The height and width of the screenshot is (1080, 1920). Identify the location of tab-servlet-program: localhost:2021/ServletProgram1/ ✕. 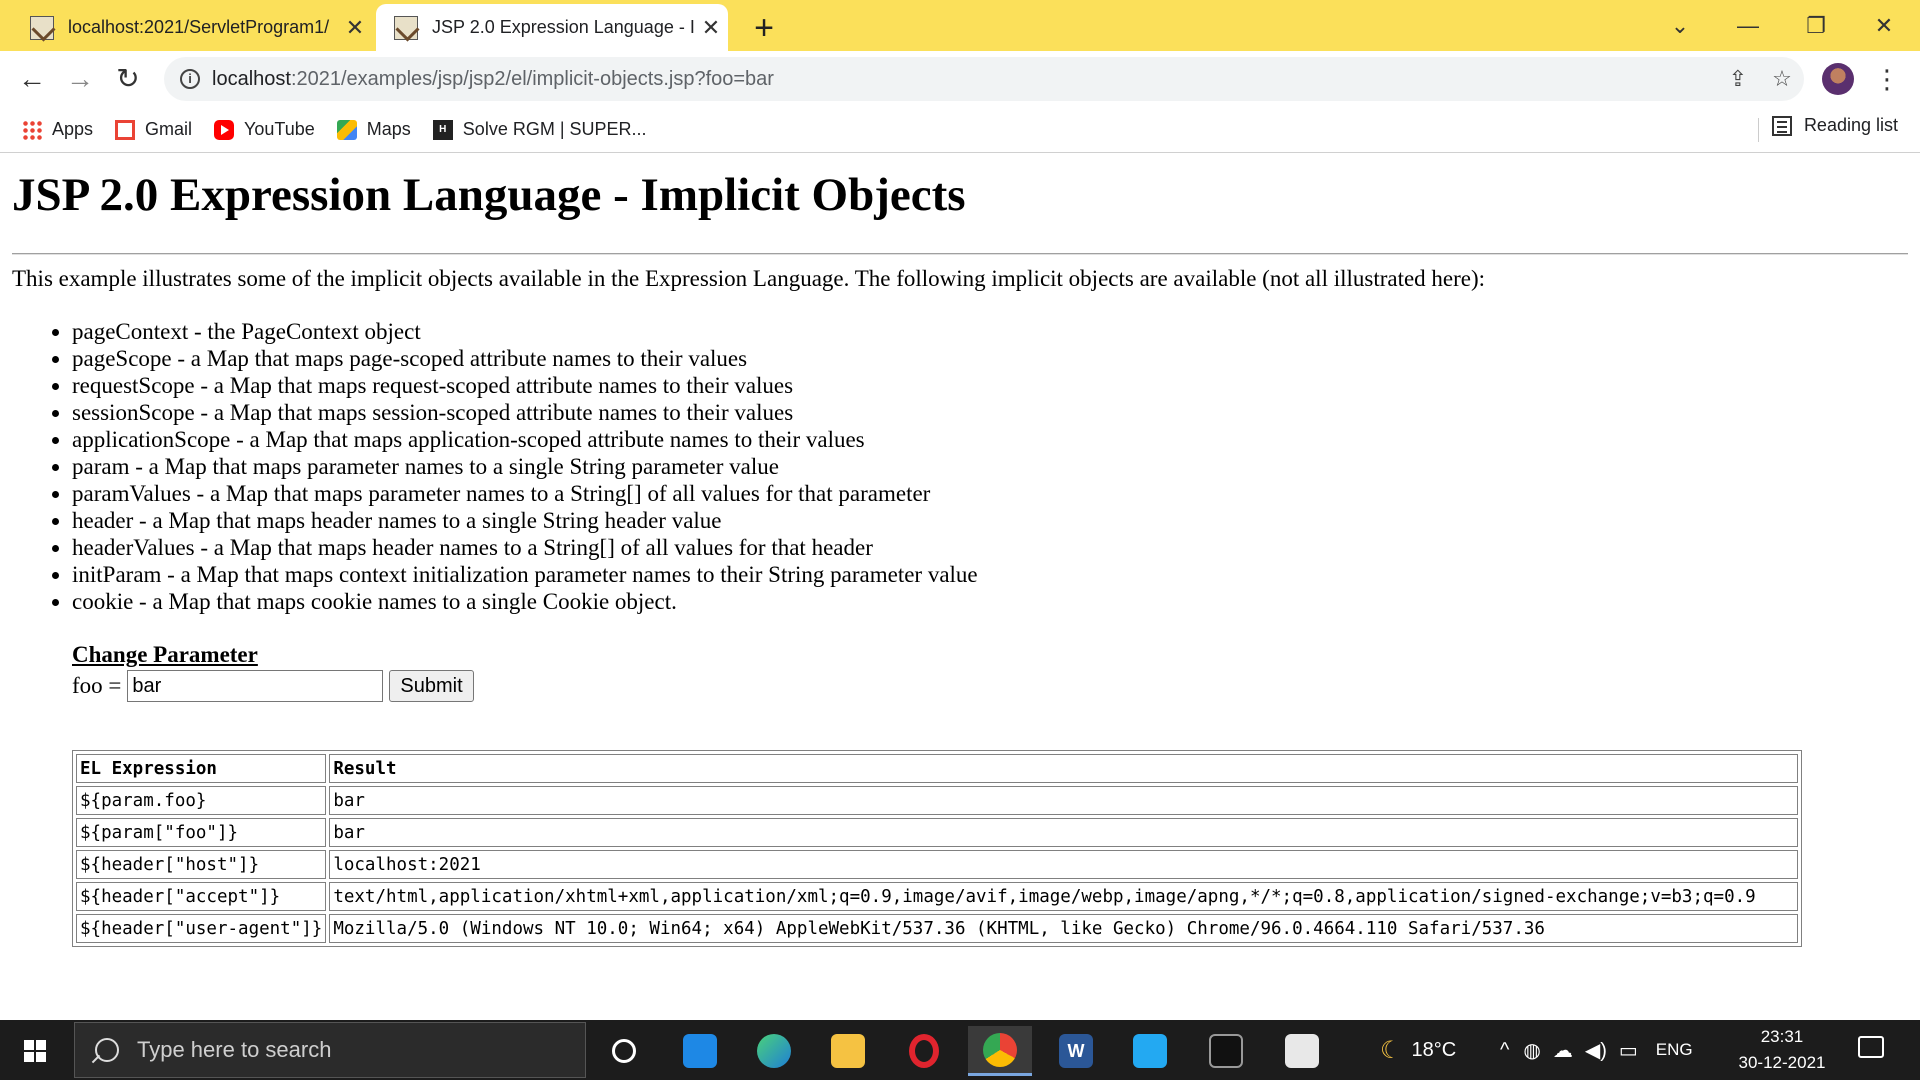
(192, 27).